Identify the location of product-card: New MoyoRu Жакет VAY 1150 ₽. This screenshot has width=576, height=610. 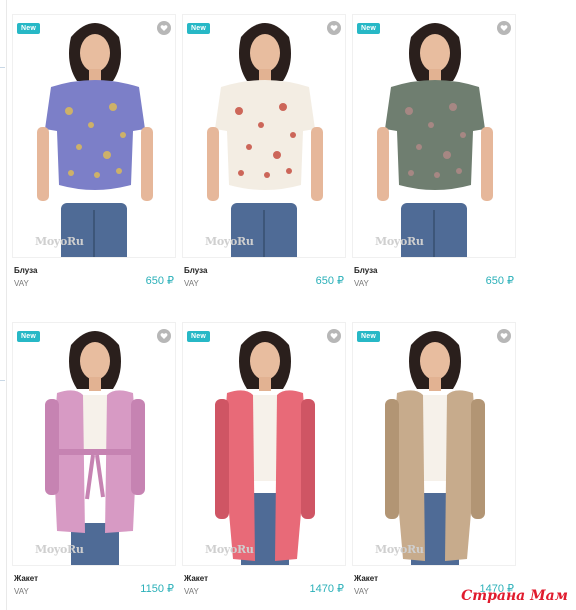
(94, 459).